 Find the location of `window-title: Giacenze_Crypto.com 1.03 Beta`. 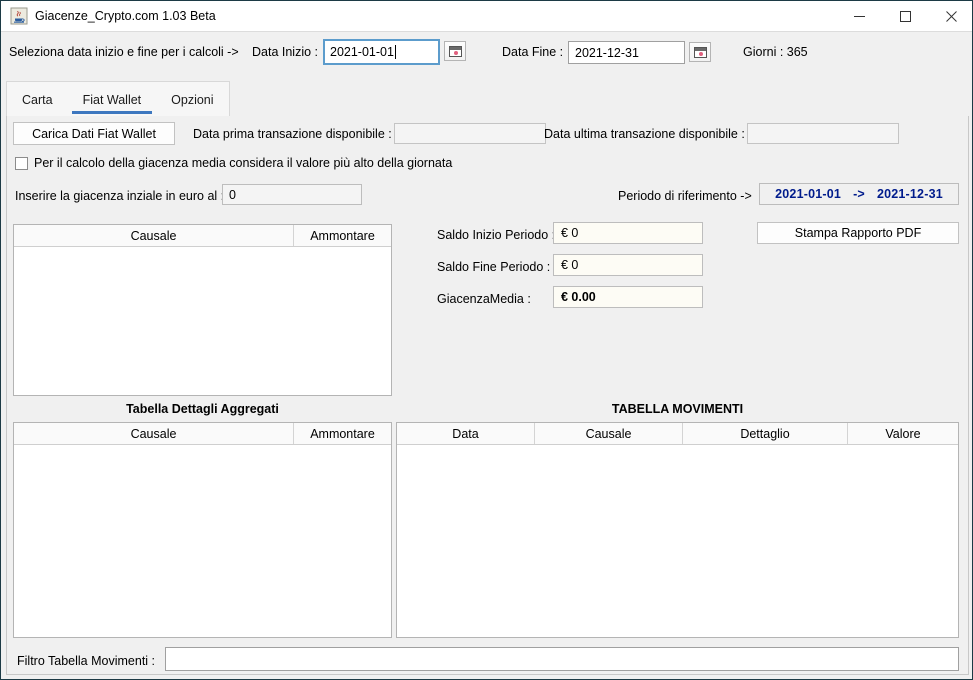

window-title: Giacenze_Crypto.com 1.03 Beta is located at coordinates (125, 16).